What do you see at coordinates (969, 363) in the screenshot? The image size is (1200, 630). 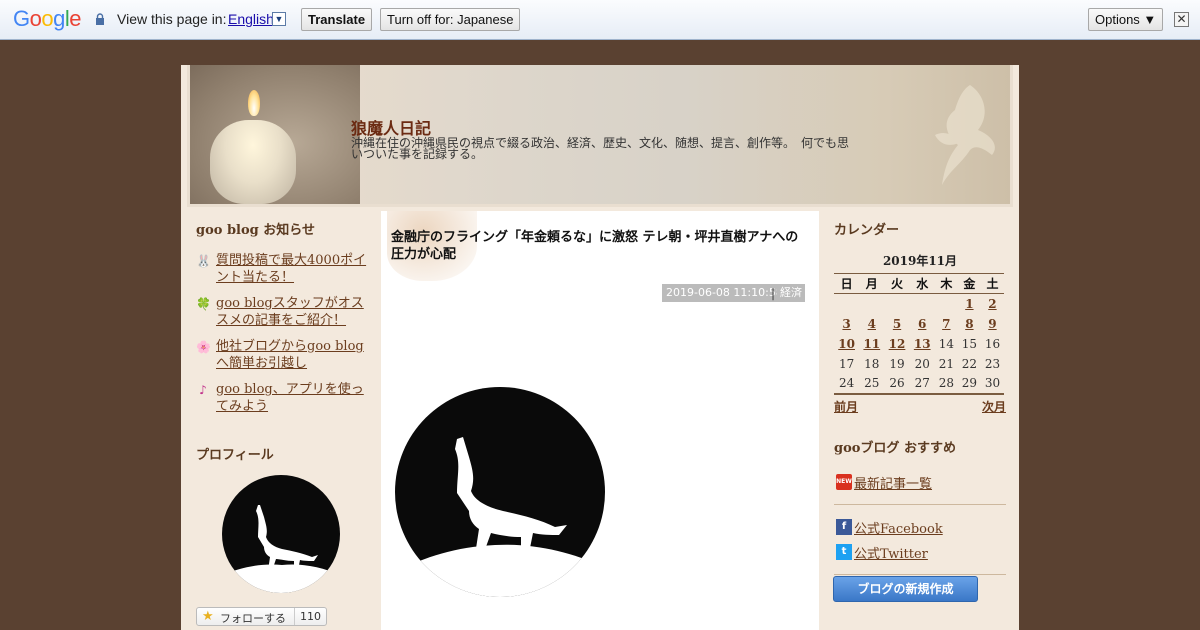 I see `calendar-day: 22` at bounding box center [969, 363].